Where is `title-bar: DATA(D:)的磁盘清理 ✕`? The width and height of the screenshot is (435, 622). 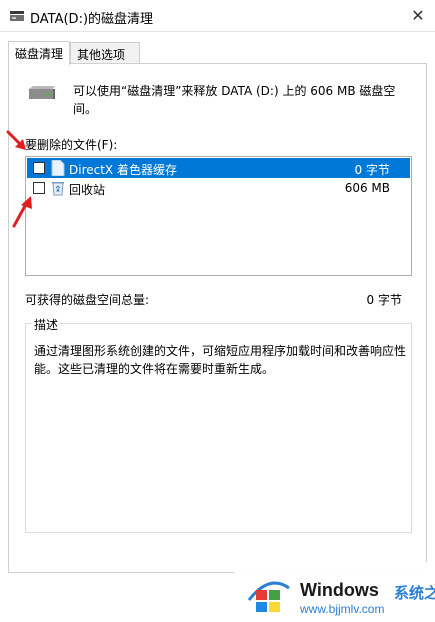 title-bar: DATA(D:)的磁盘清理 ✕ is located at coordinates (217, 16).